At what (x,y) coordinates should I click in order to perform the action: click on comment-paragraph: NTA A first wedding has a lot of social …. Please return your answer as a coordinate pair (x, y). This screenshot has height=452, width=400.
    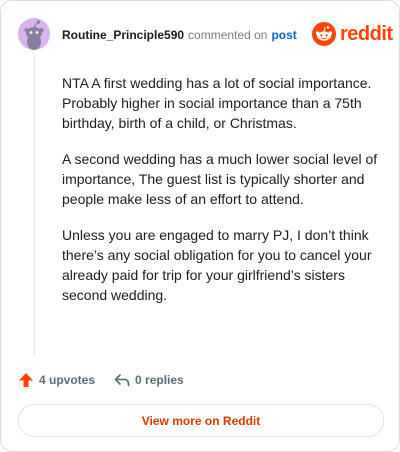
    Looking at the image, I should click on (217, 103).